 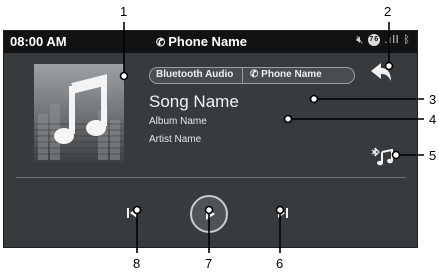 What do you see at coordinates (279, 263) in the screenshot?
I see `callout-label-6: 6` at bounding box center [279, 263].